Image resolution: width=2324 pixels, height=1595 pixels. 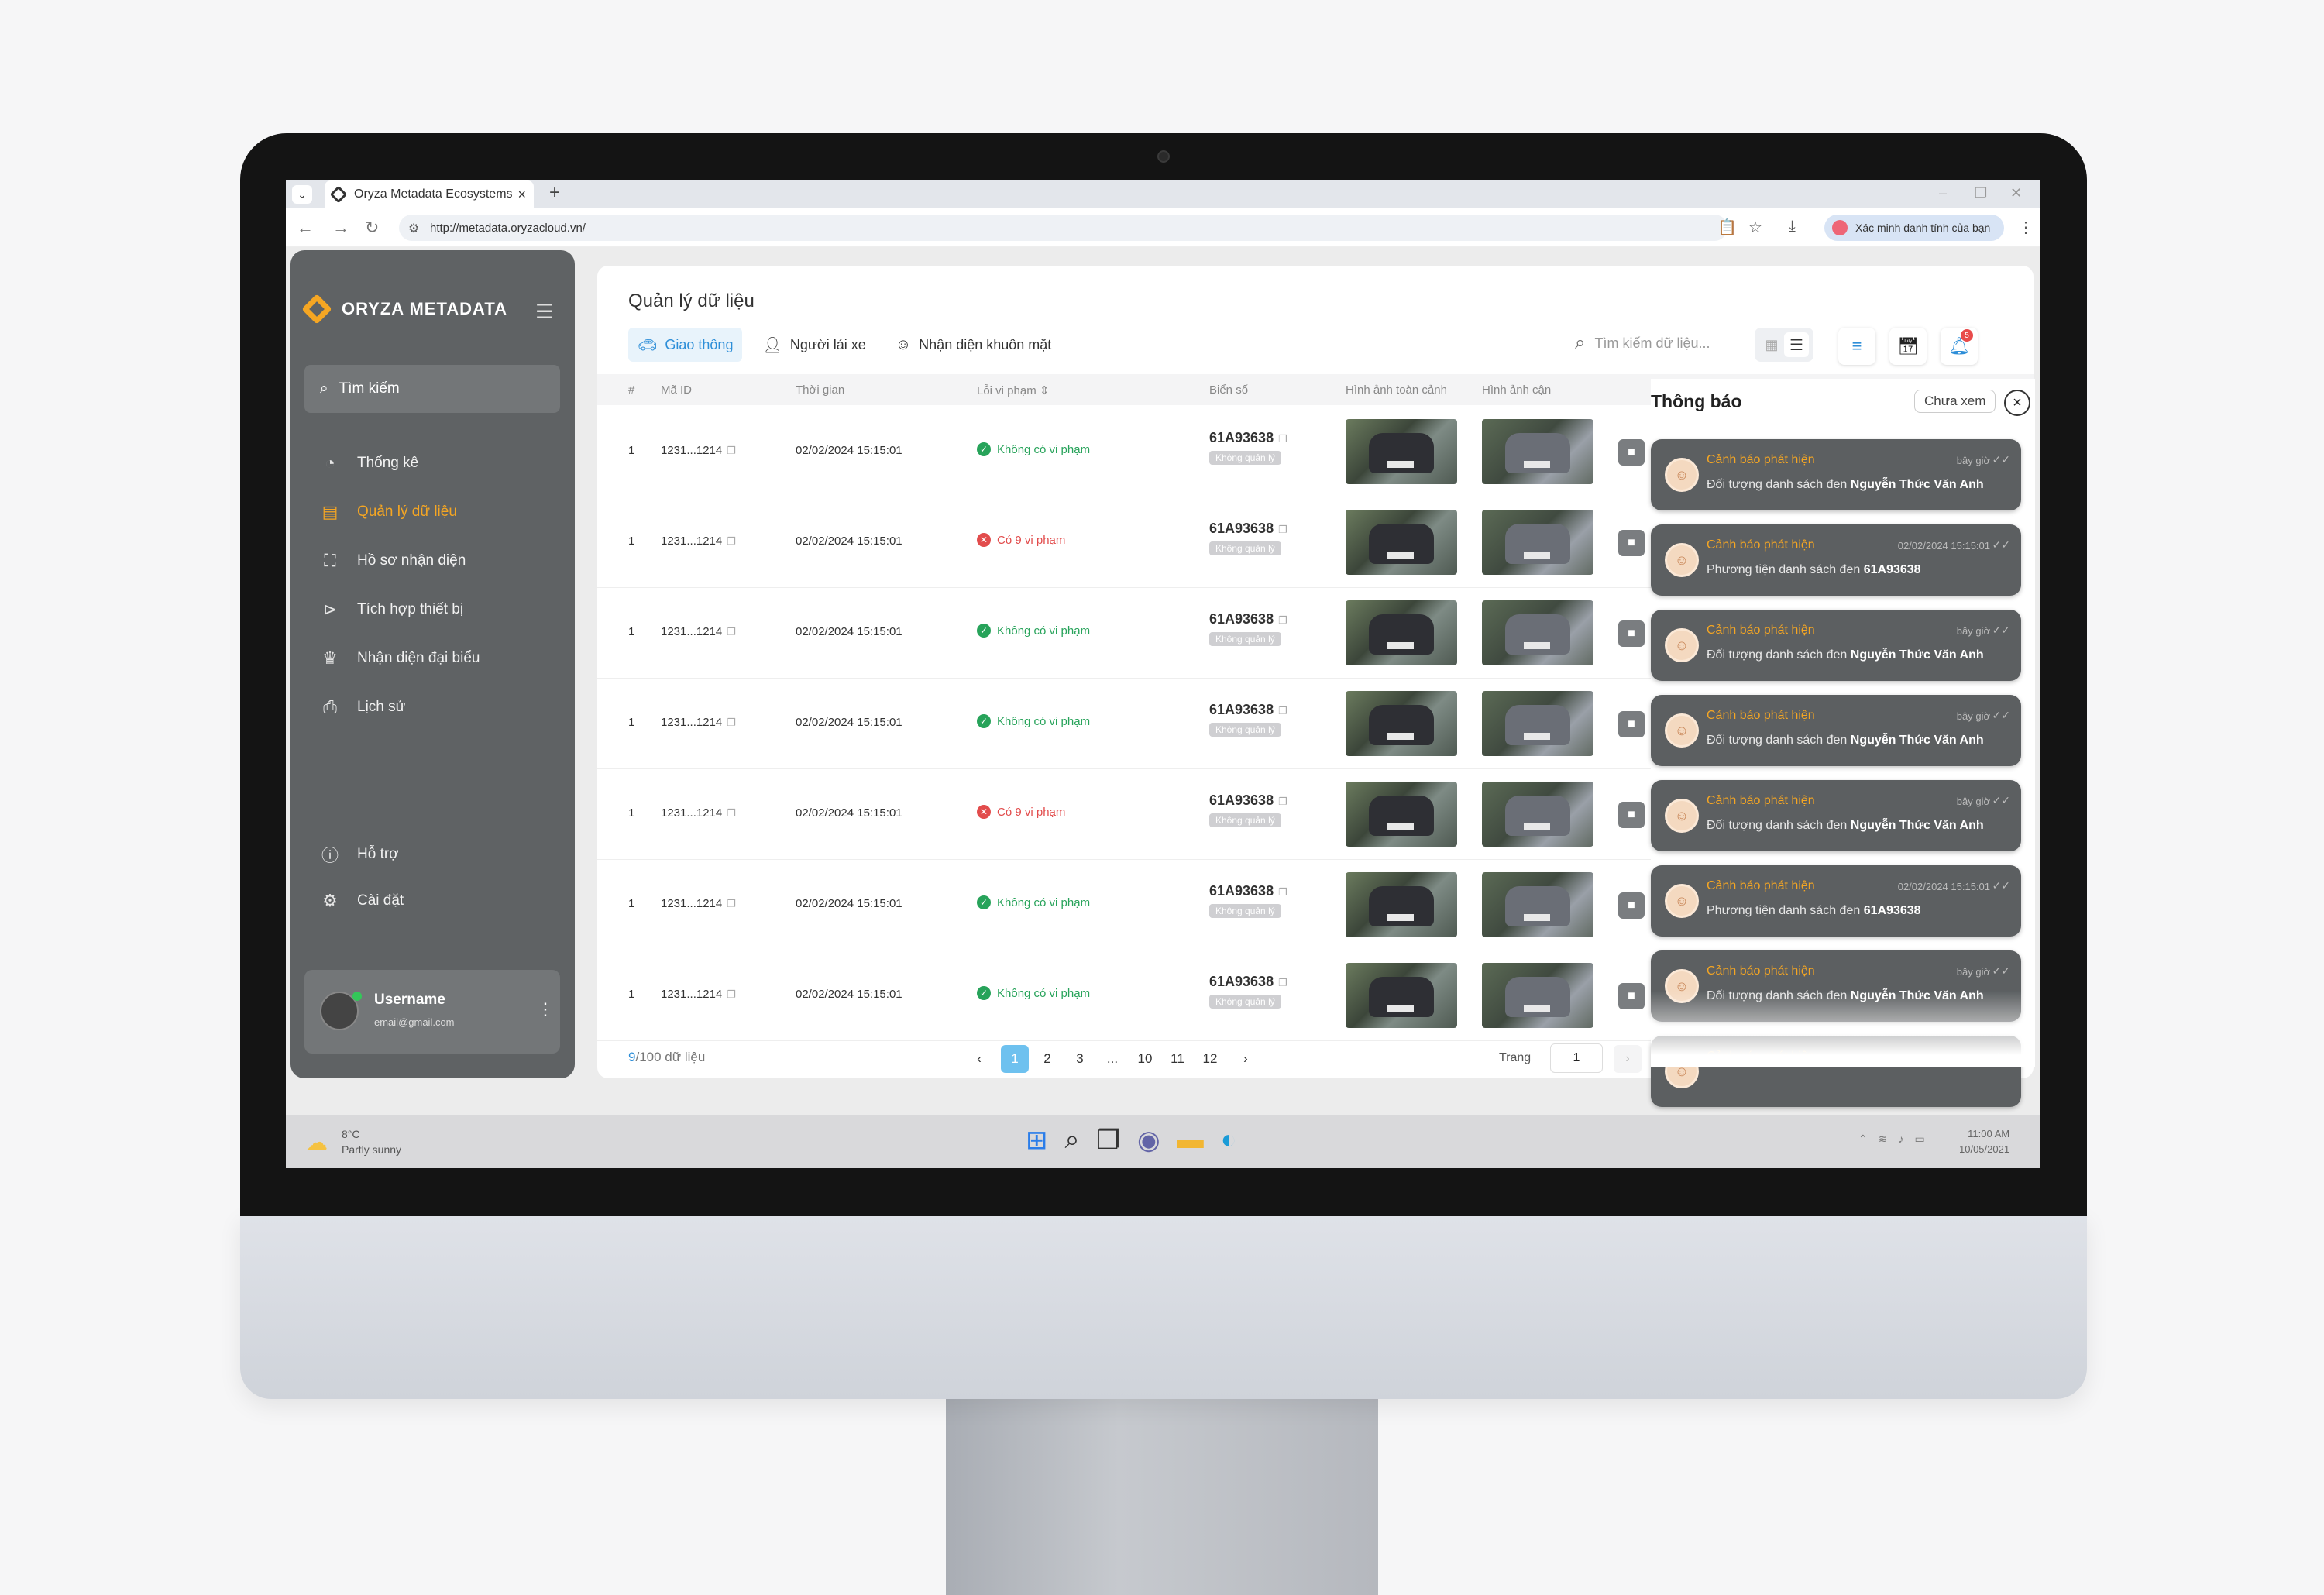 What do you see at coordinates (388, 512) in the screenshot?
I see `sidebar-item-quan-ly-du-lieu: ▤ Quản lý dữ liệu` at bounding box center [388, 512].